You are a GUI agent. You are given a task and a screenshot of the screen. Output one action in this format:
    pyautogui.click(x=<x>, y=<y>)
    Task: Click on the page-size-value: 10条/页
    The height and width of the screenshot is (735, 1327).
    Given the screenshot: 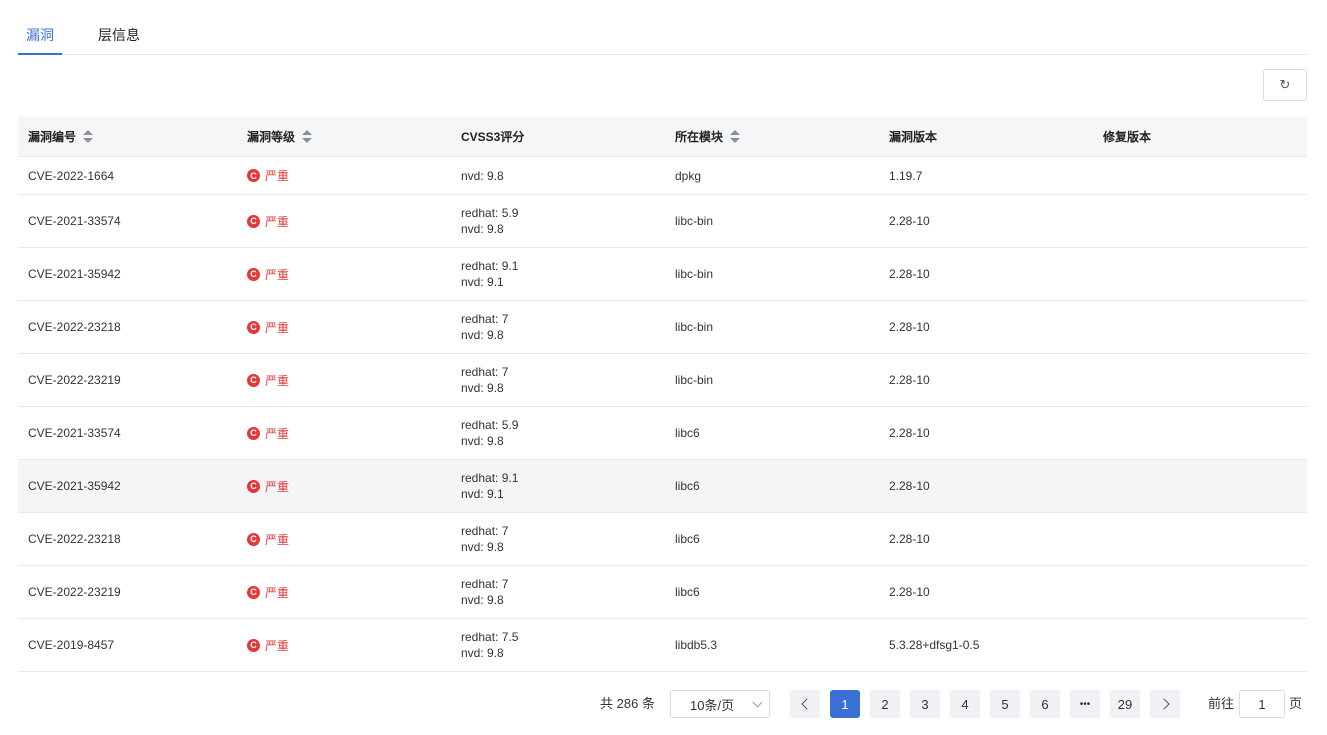 What is the action you would take?
    pyautogui.click(x=712, y=705)
    